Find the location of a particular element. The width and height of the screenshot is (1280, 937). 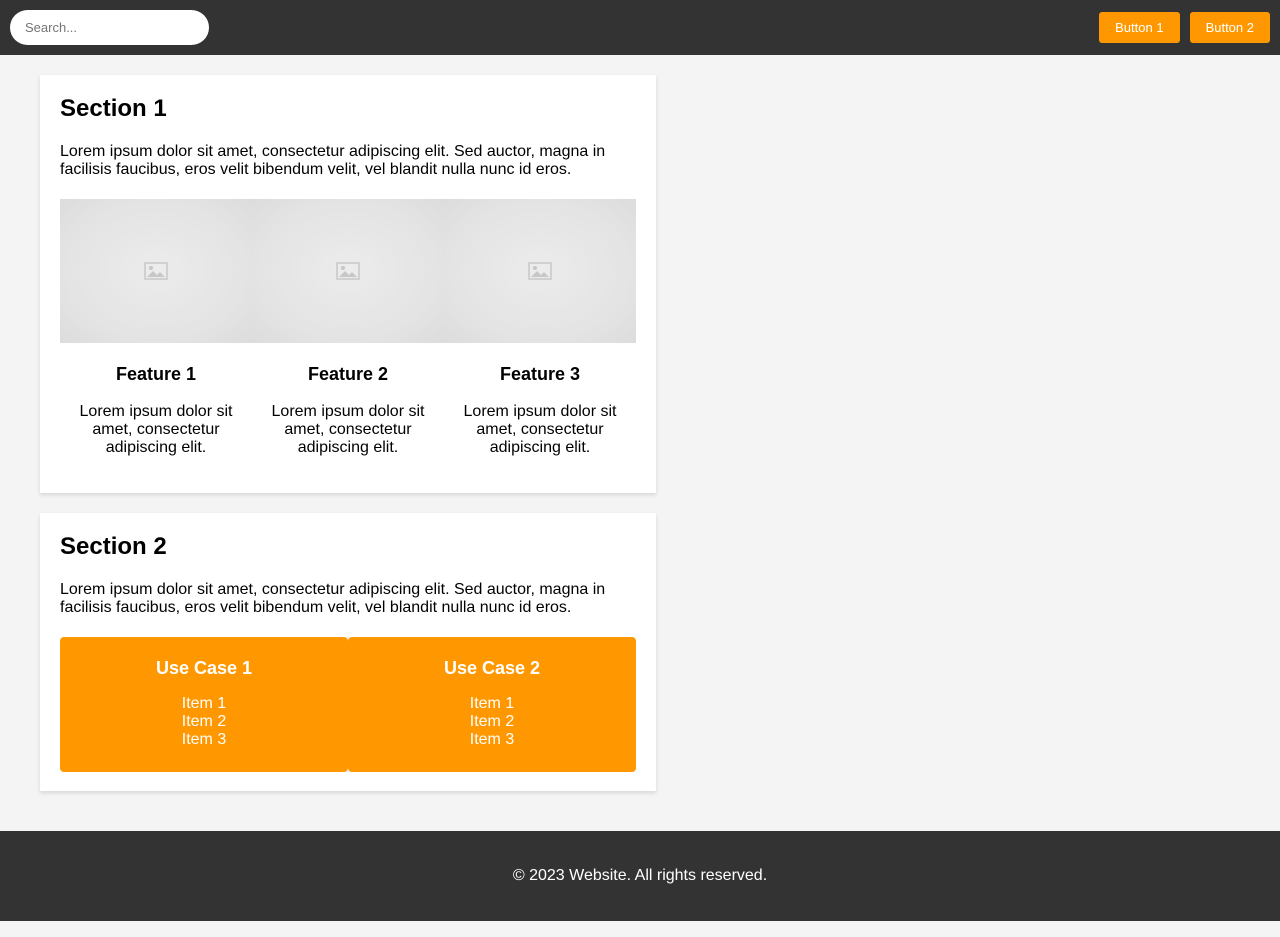

top-navbar: Button 1 Button 2 is located at coordinates (640, 27).